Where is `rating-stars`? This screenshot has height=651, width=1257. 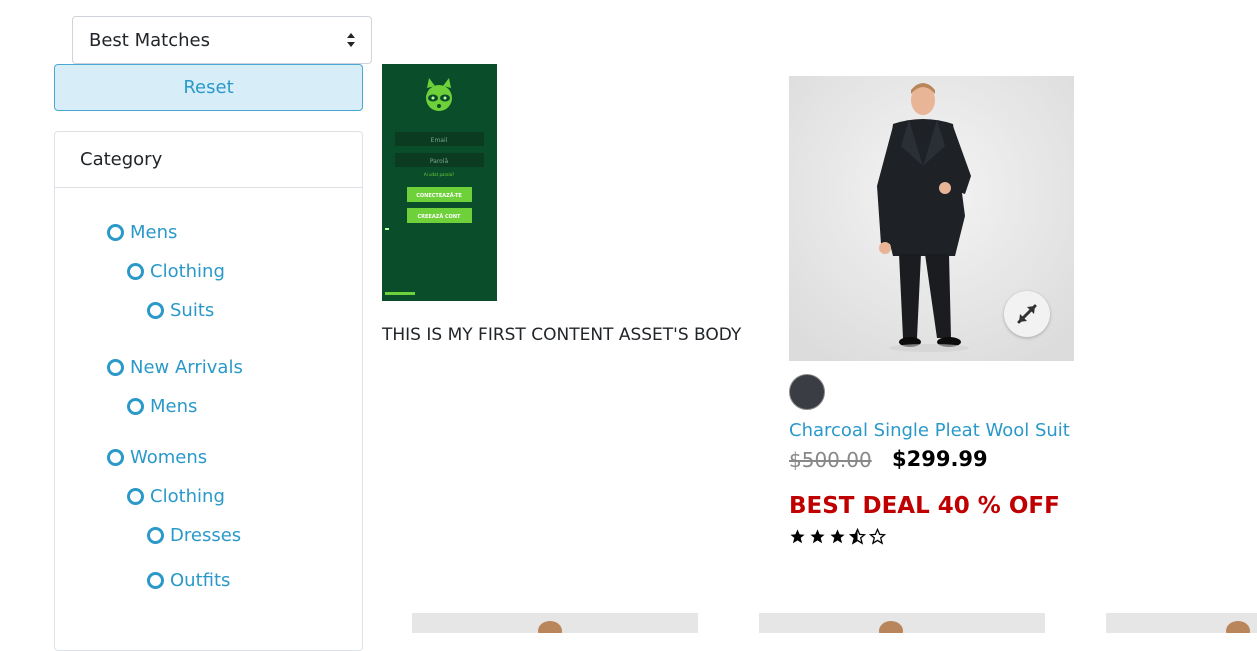 rating-stars is located at coordinates (839, 536).